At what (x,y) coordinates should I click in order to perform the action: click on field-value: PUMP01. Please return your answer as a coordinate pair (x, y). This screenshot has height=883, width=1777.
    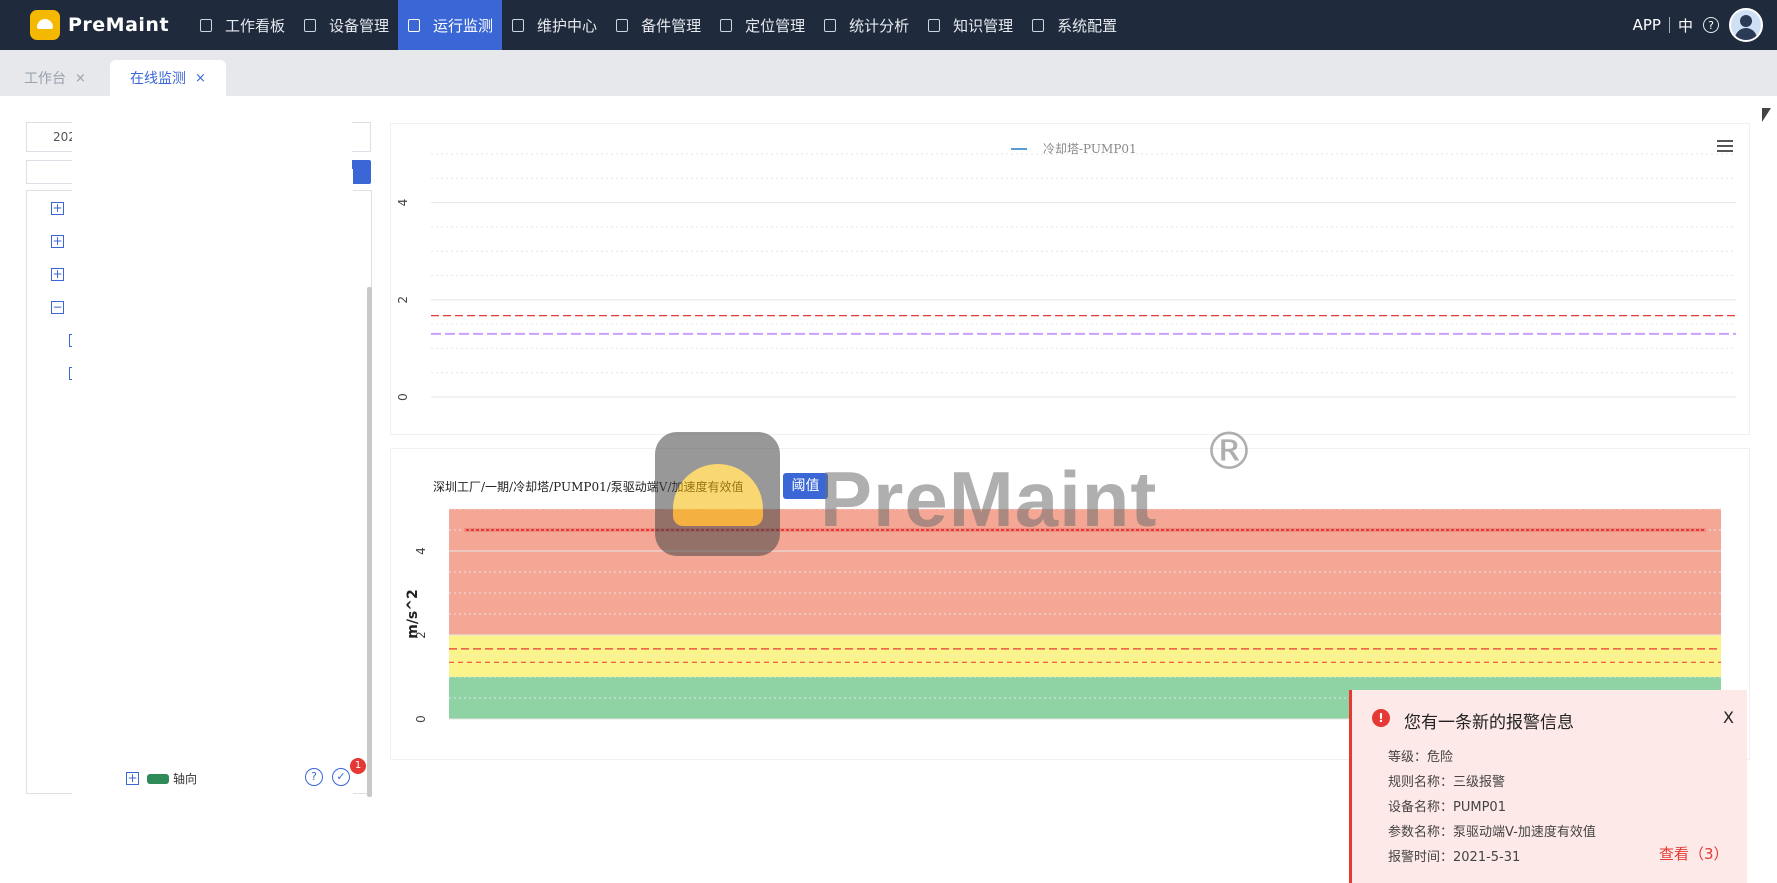
    Looking at the image, I should click on (1479, 807).